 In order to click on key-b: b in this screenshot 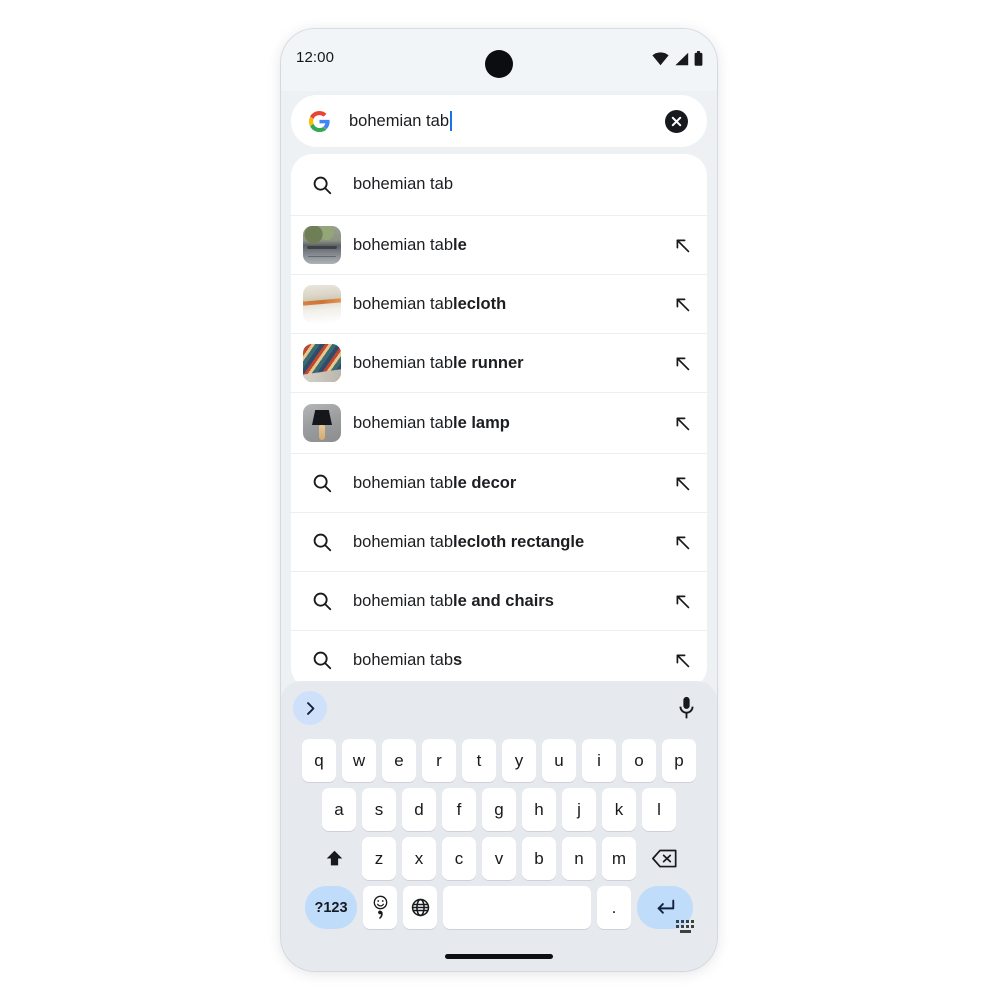, I will do `click(539, 858)`.